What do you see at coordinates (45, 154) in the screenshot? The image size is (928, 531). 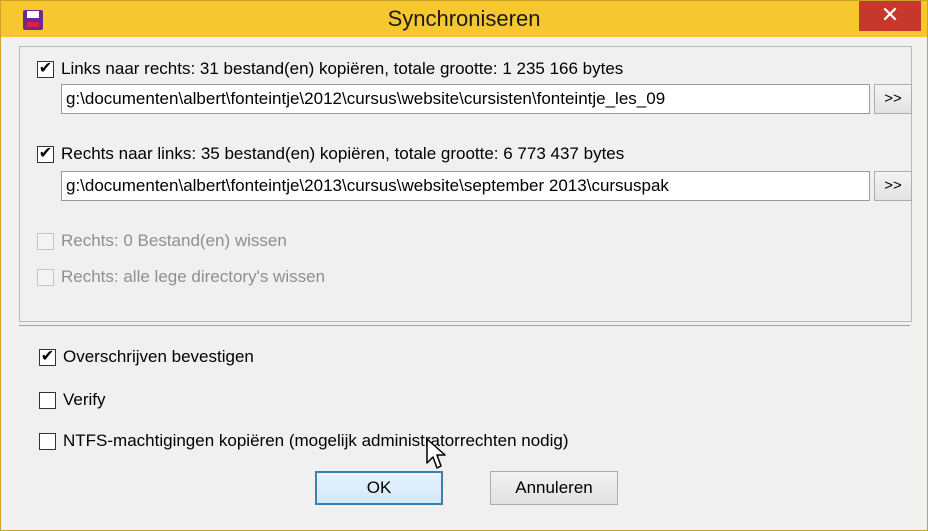 I see `copy-right-to-left-checkbox: ✔` at bounding box center [45, 154].